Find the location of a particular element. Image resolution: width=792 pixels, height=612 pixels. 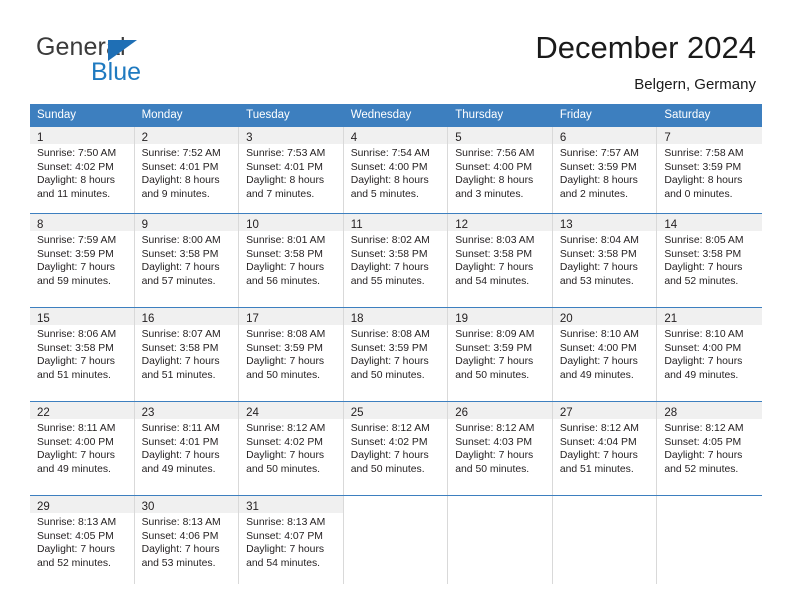

page-title: December 2024 is located at coordinates (645, 47).